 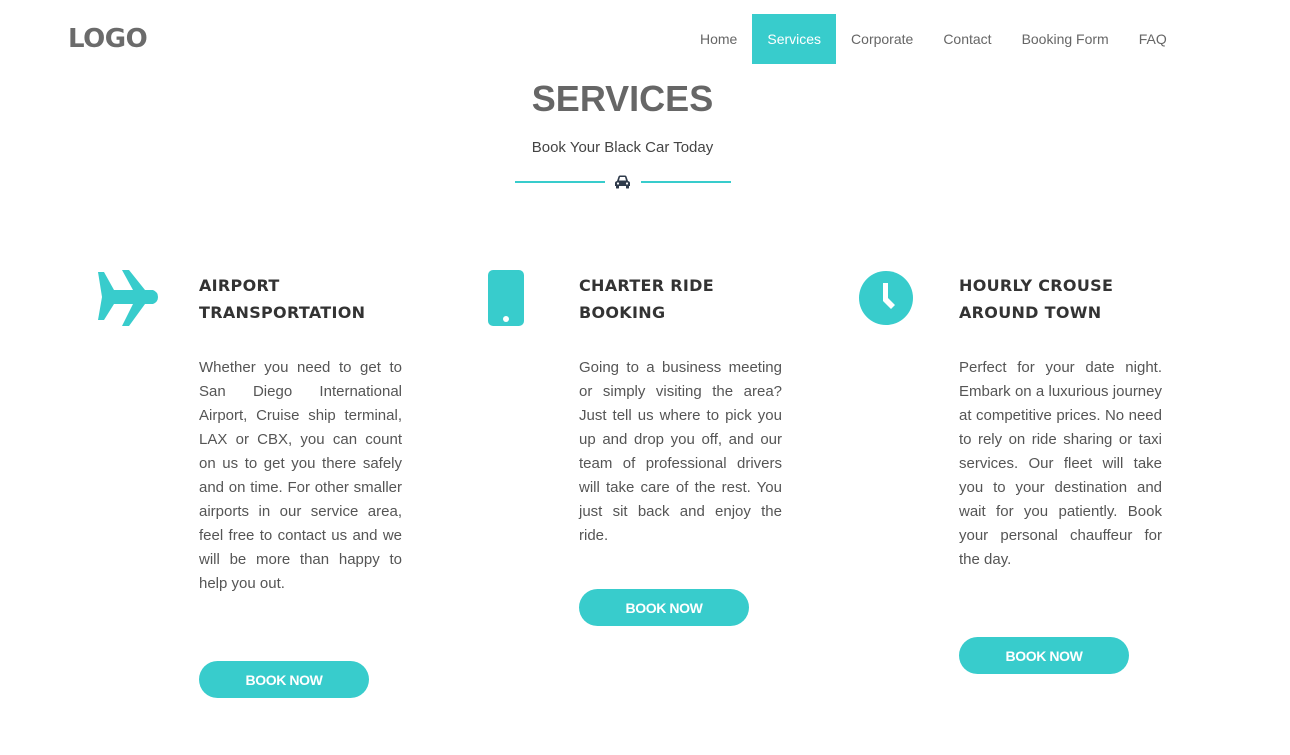 I want to click on clock-icon, so click(x=886, y=298).